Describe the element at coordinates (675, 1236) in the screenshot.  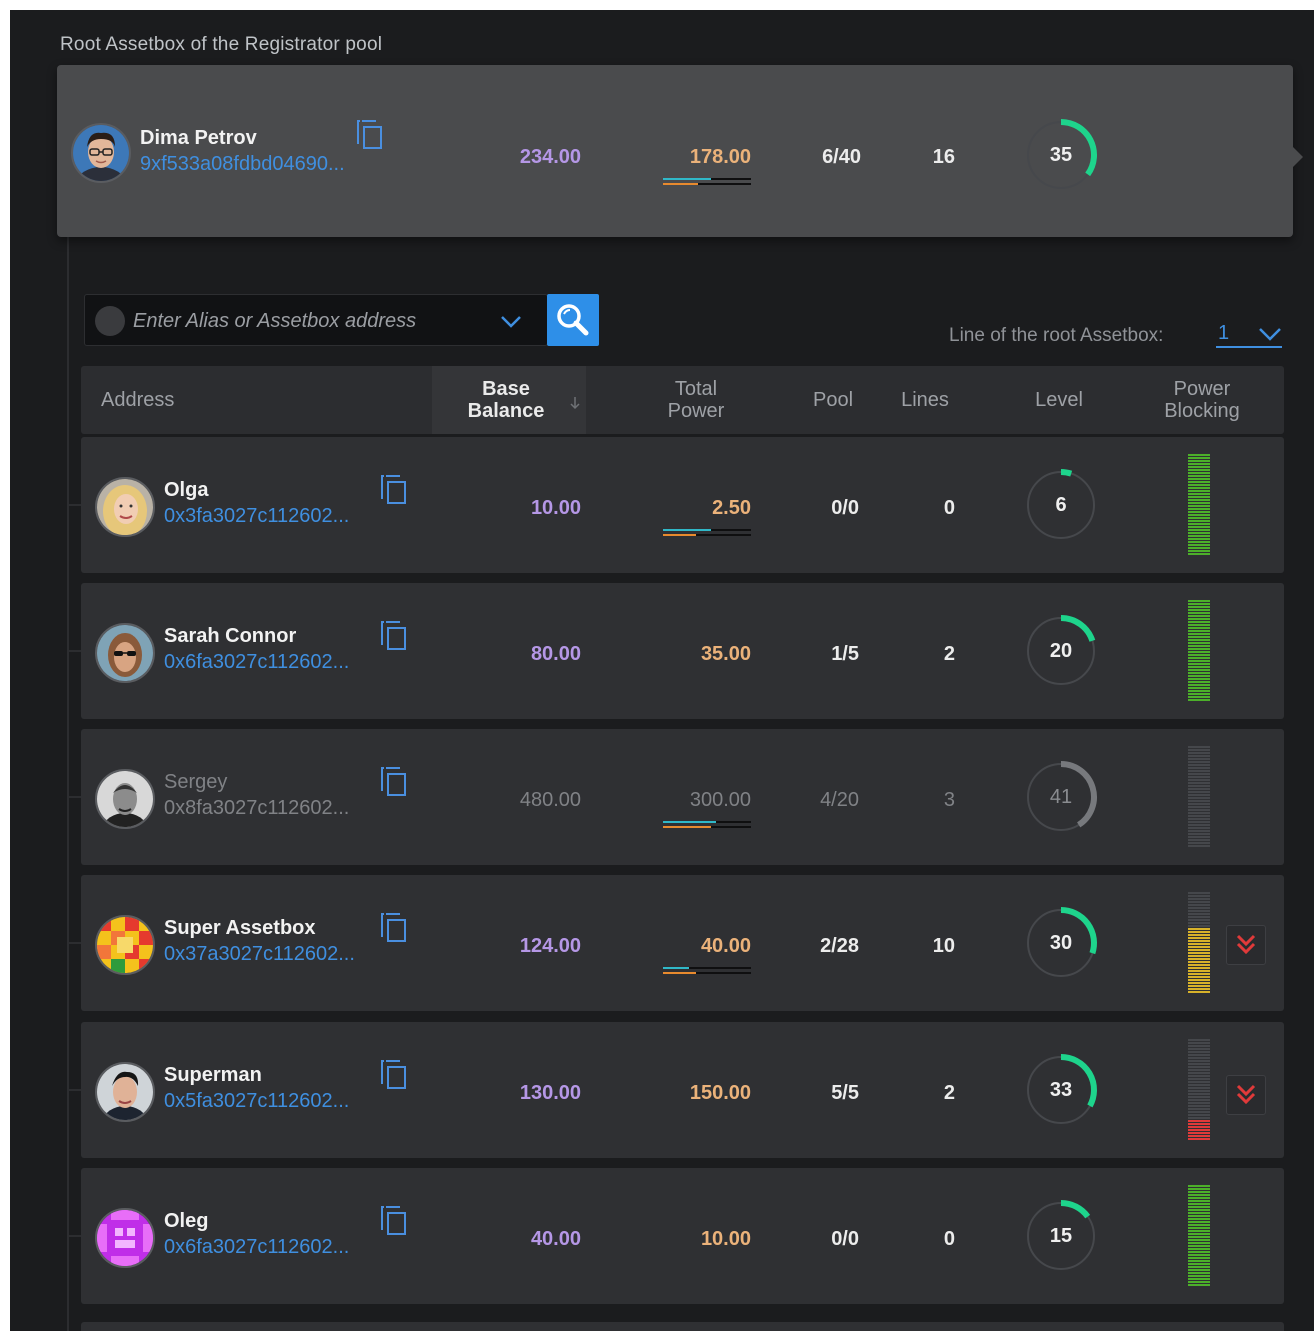
I see `table-row: Oleg 0x6fa3027c112602... 40.00 10.00 0/0 0 15` at that location.